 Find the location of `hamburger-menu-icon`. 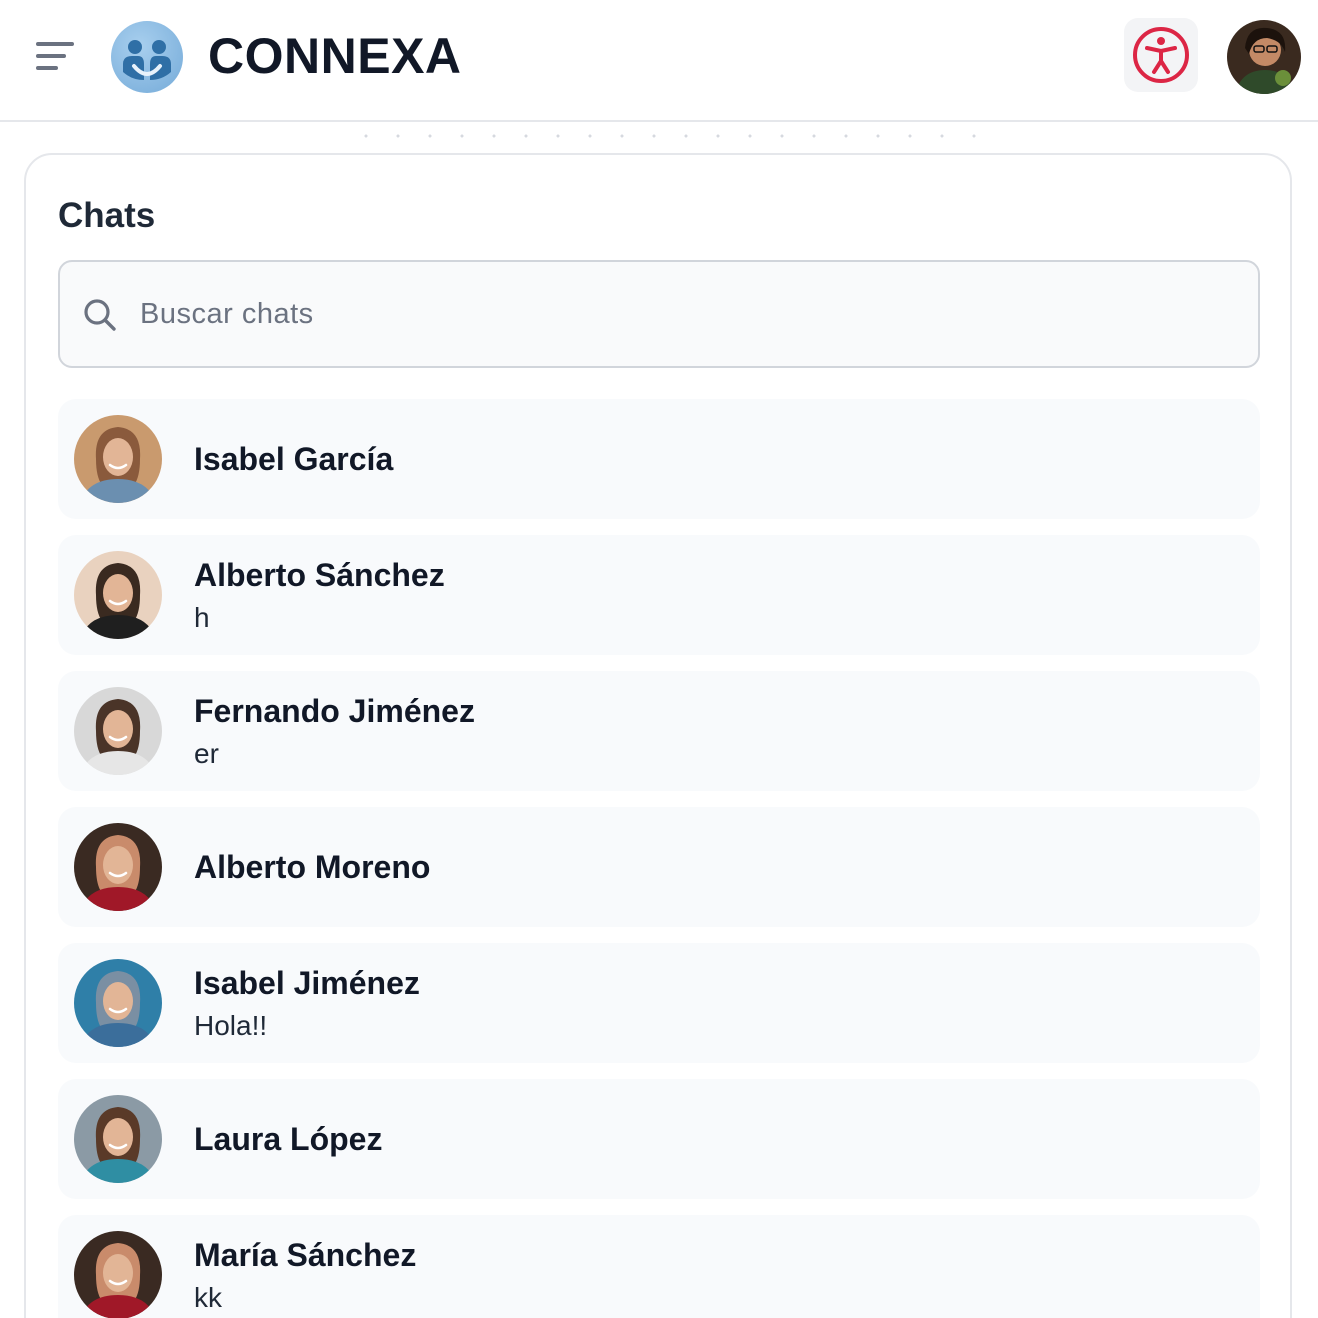

hamburger-menu-icon is located at coordinates (55, 56).